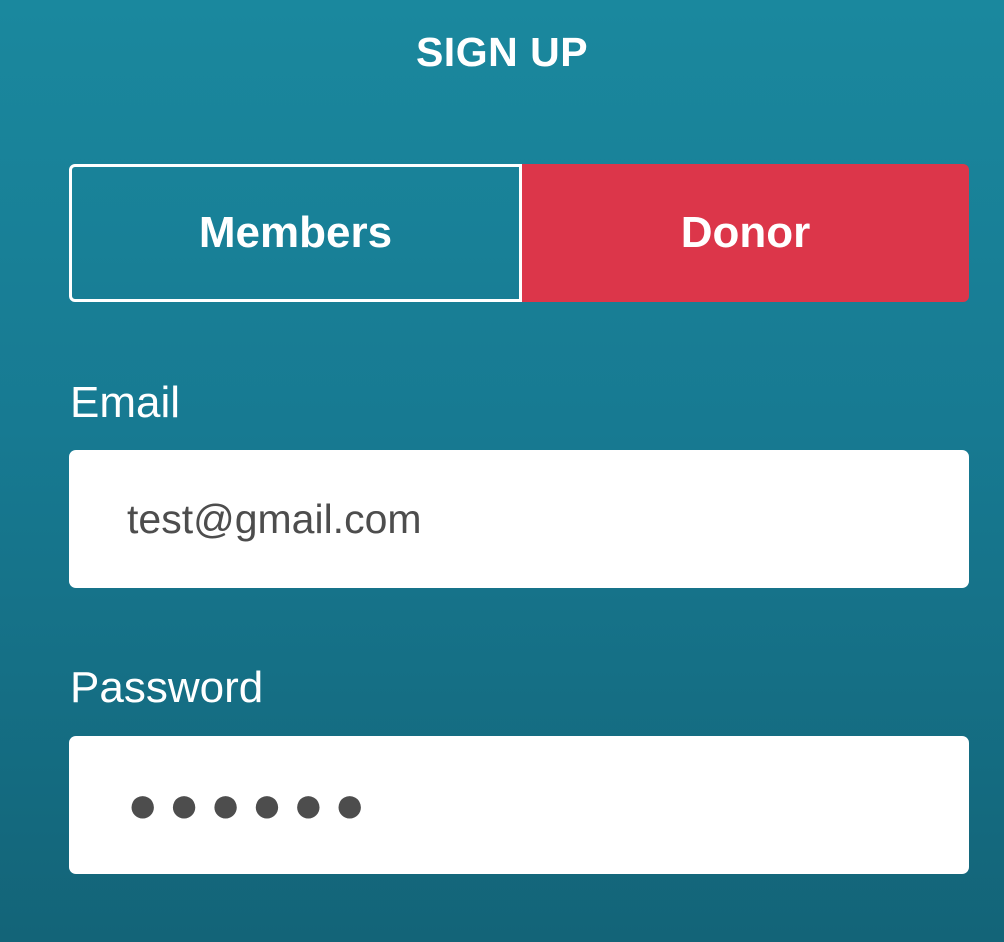 This screenshot has height=942, width=1004. What do you see at coordinates (251, 805) in the screenshot?
I see `password-masked-value: ●●●●●●` at bounding box center [251, 805].